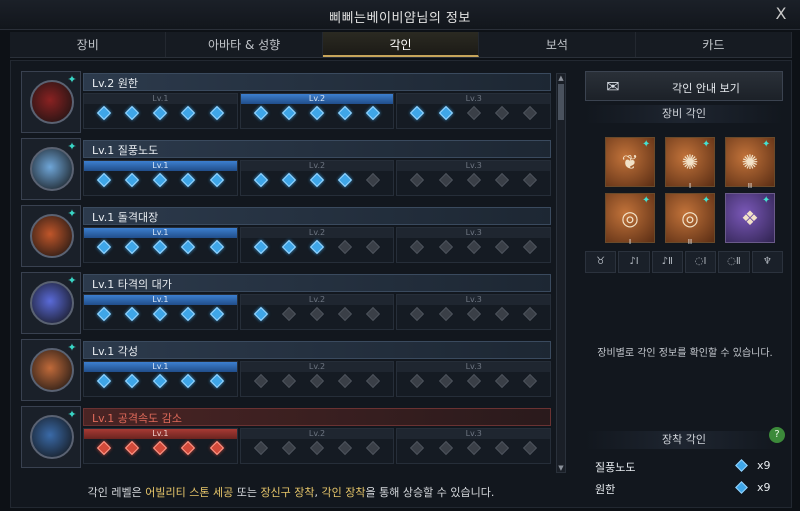 Image resolution: width=800 pixels, height=511 pixels. Describe the element at coordinates (88, 44) in the screenshot. I see `tab-equipment: 장비` at that location.